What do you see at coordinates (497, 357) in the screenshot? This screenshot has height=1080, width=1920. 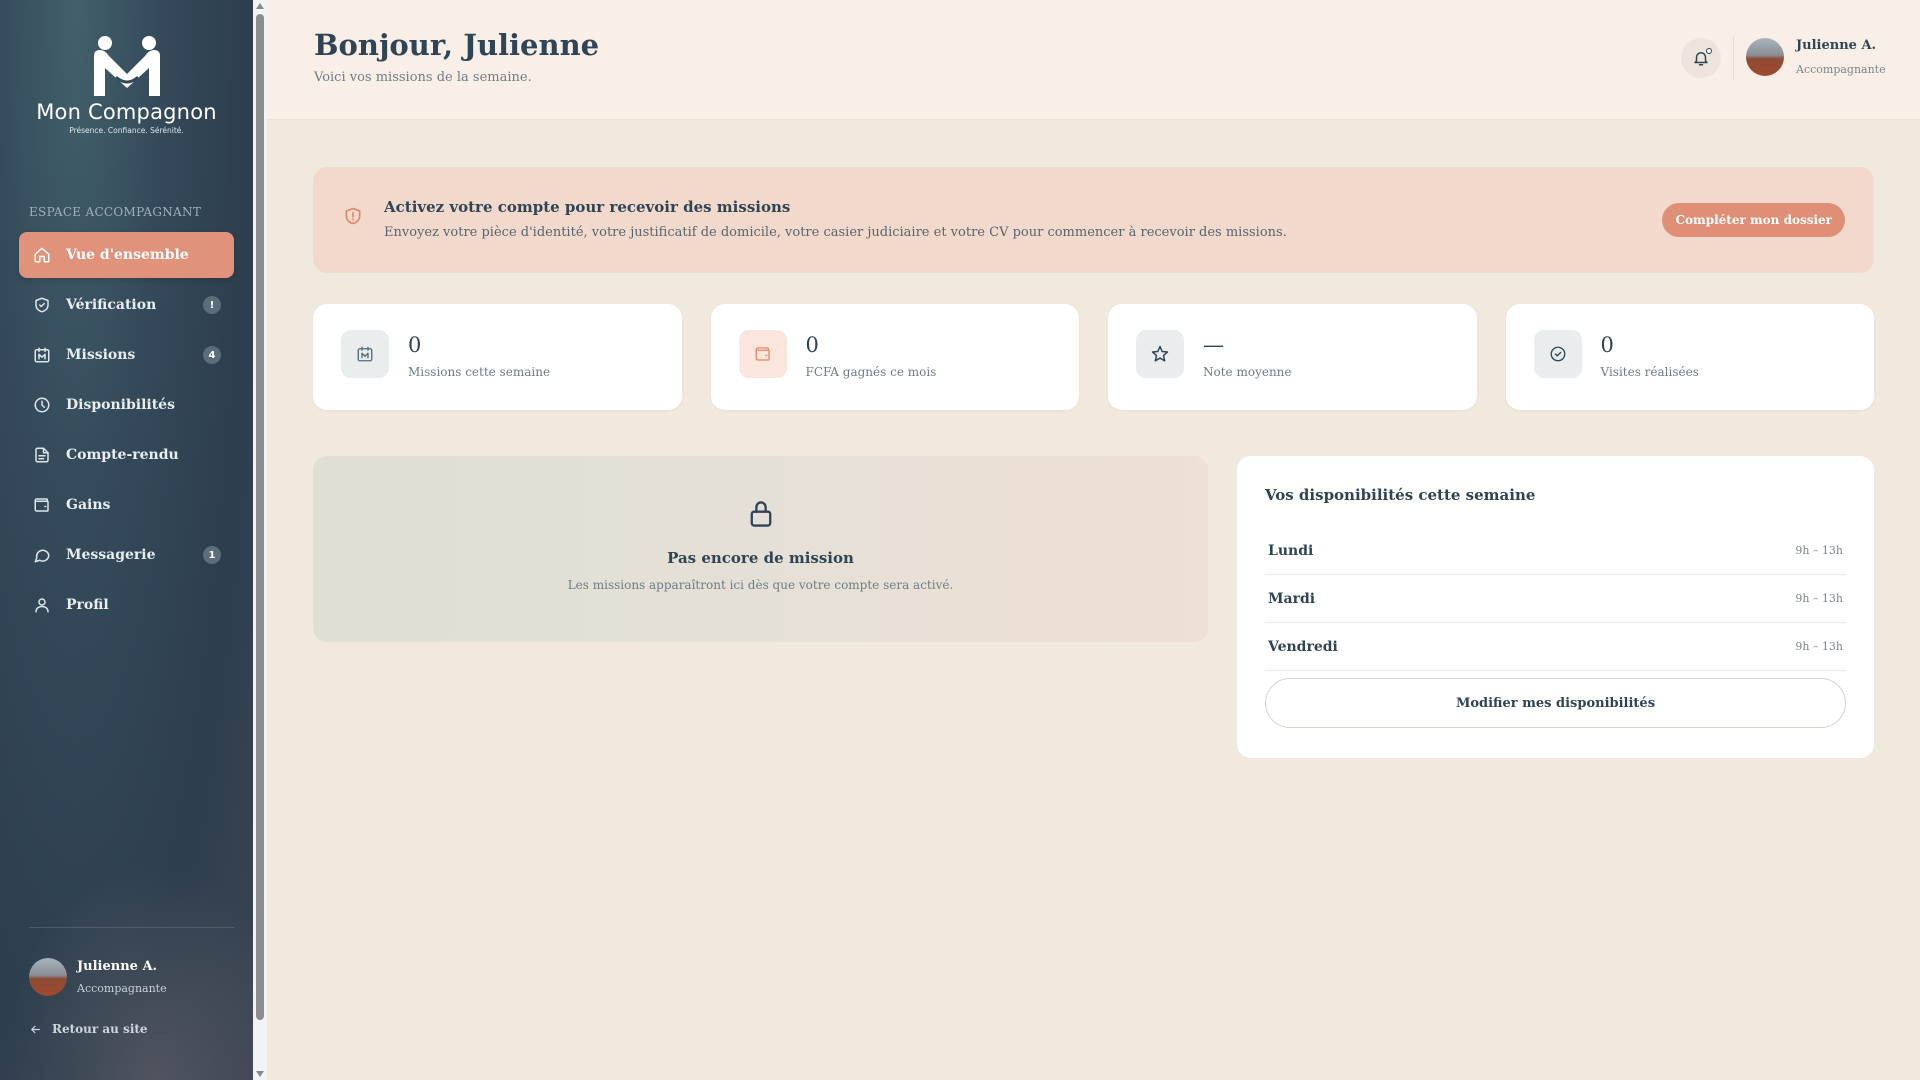 I see `stat-card-missions: 0 Missions cette semaine` at bounding box center [497, 357].